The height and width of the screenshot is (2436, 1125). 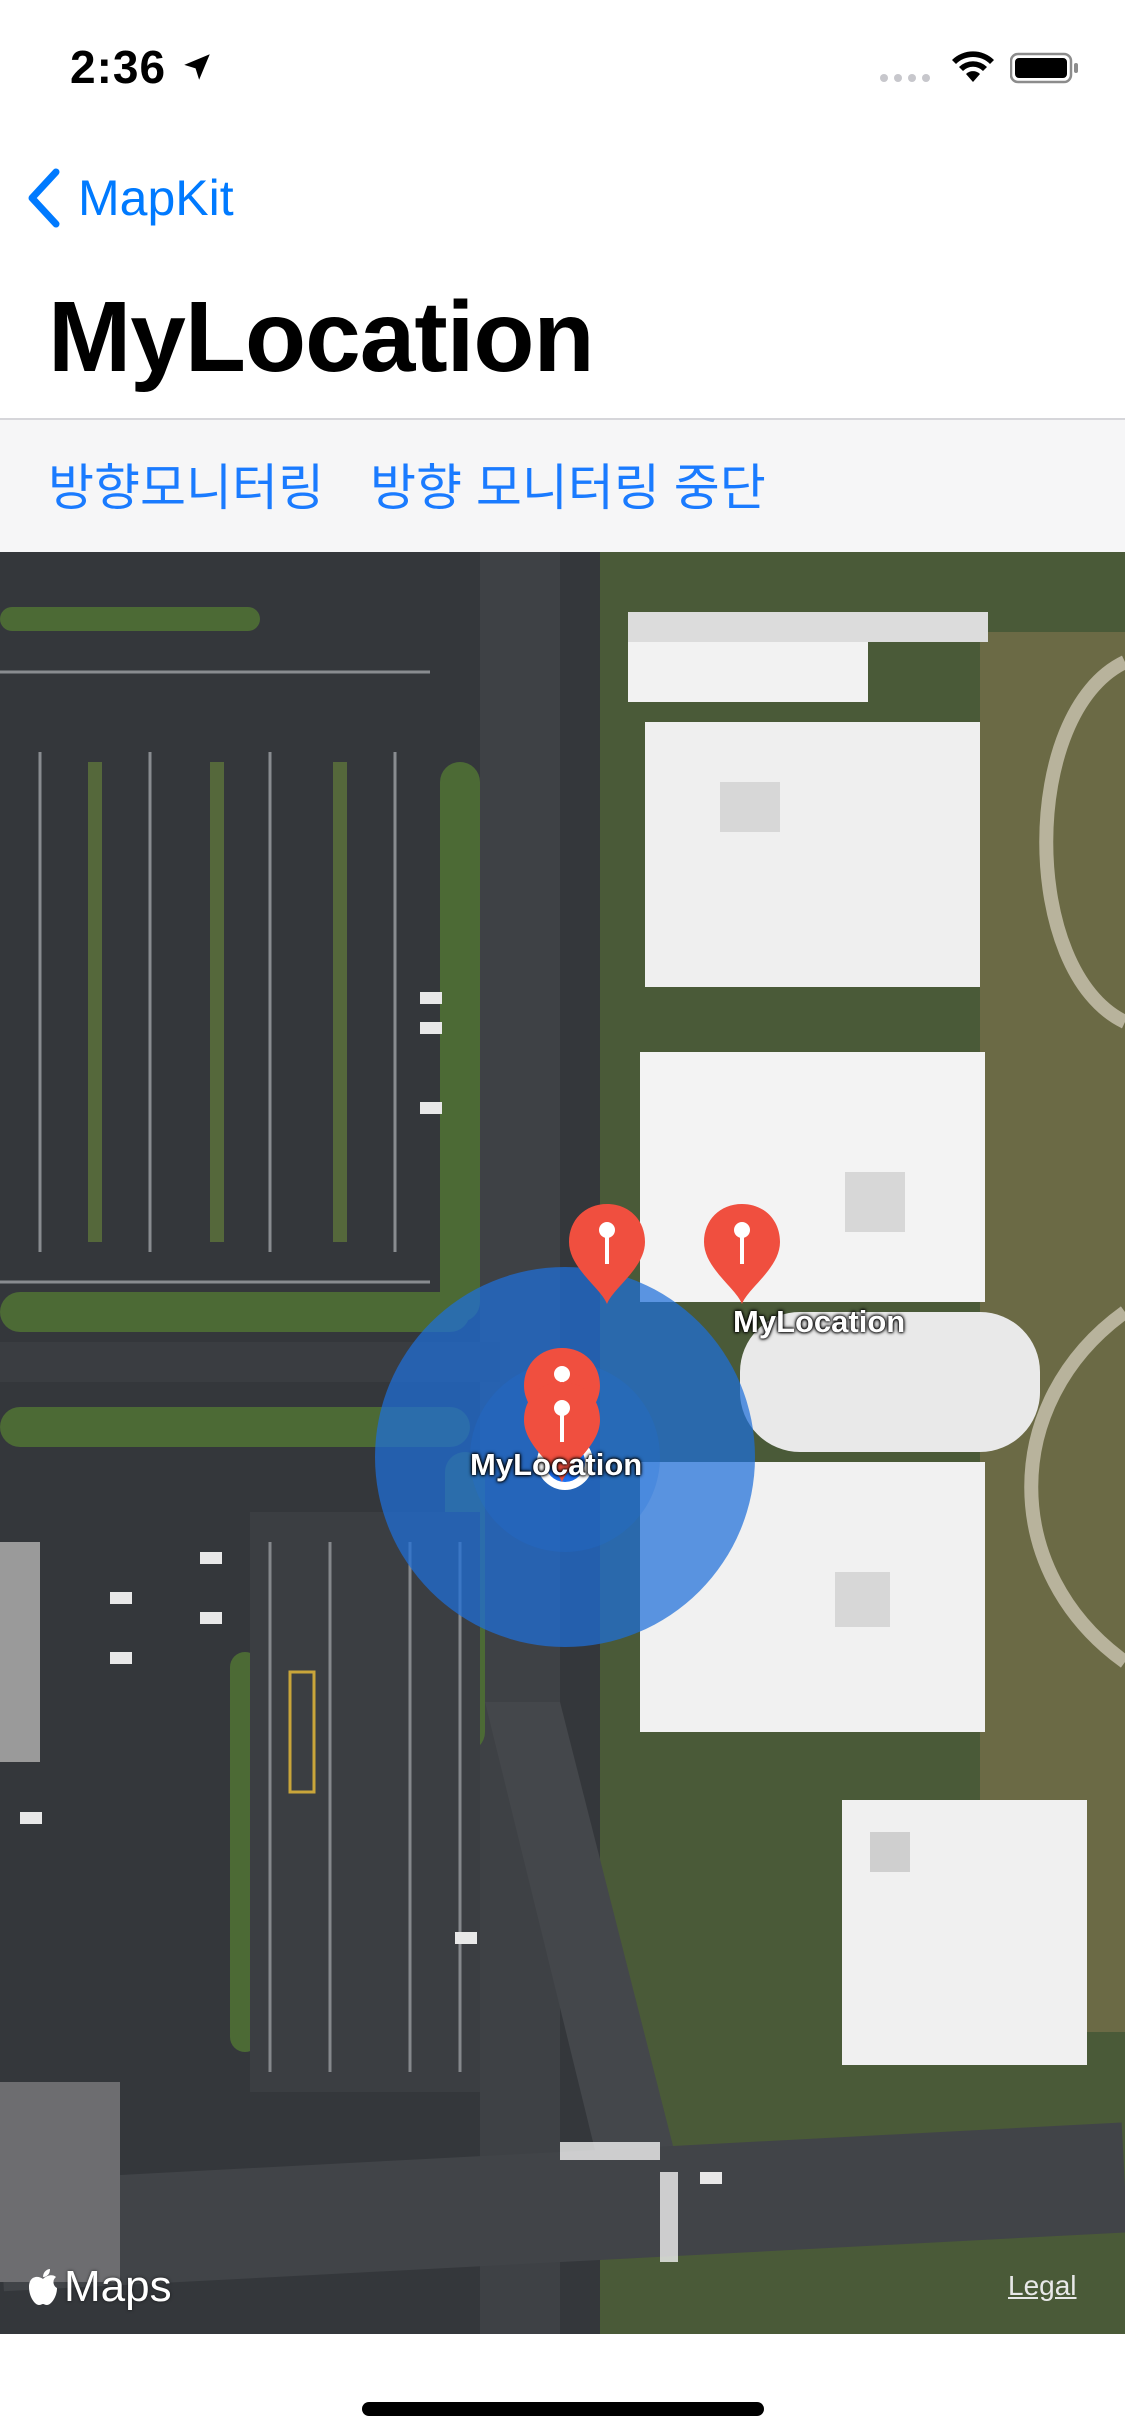 I want to click on chevron-left-icon, so click(x=44, y=198).